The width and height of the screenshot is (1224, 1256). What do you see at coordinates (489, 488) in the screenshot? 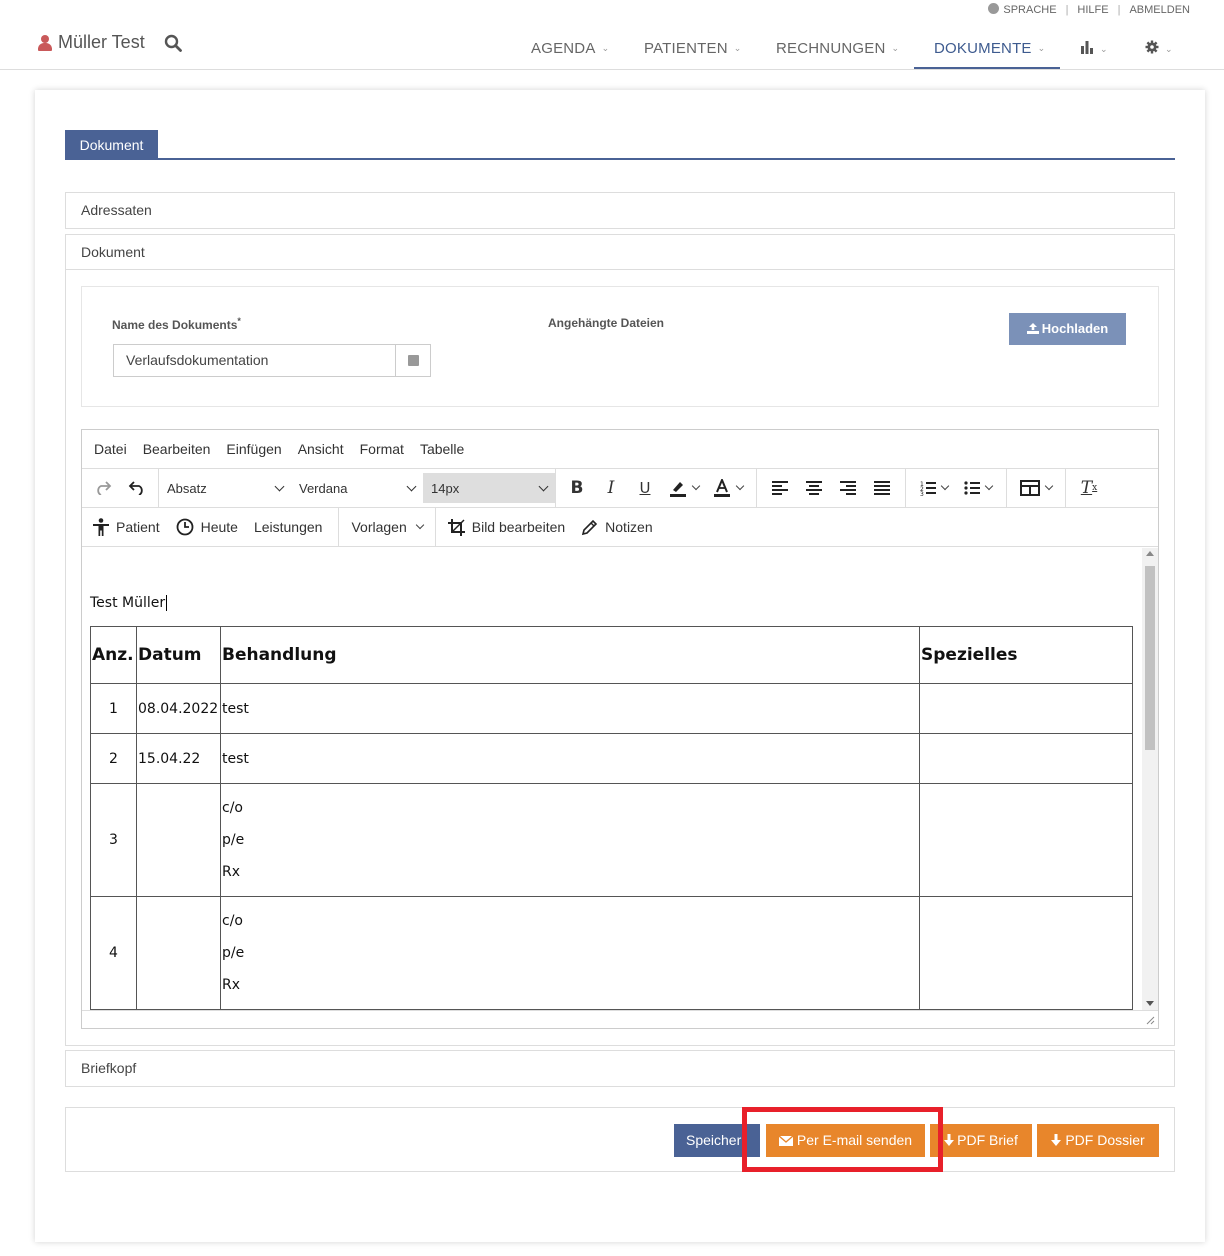
I see `font-size-select: 14px` at bounding box center [489, 488].